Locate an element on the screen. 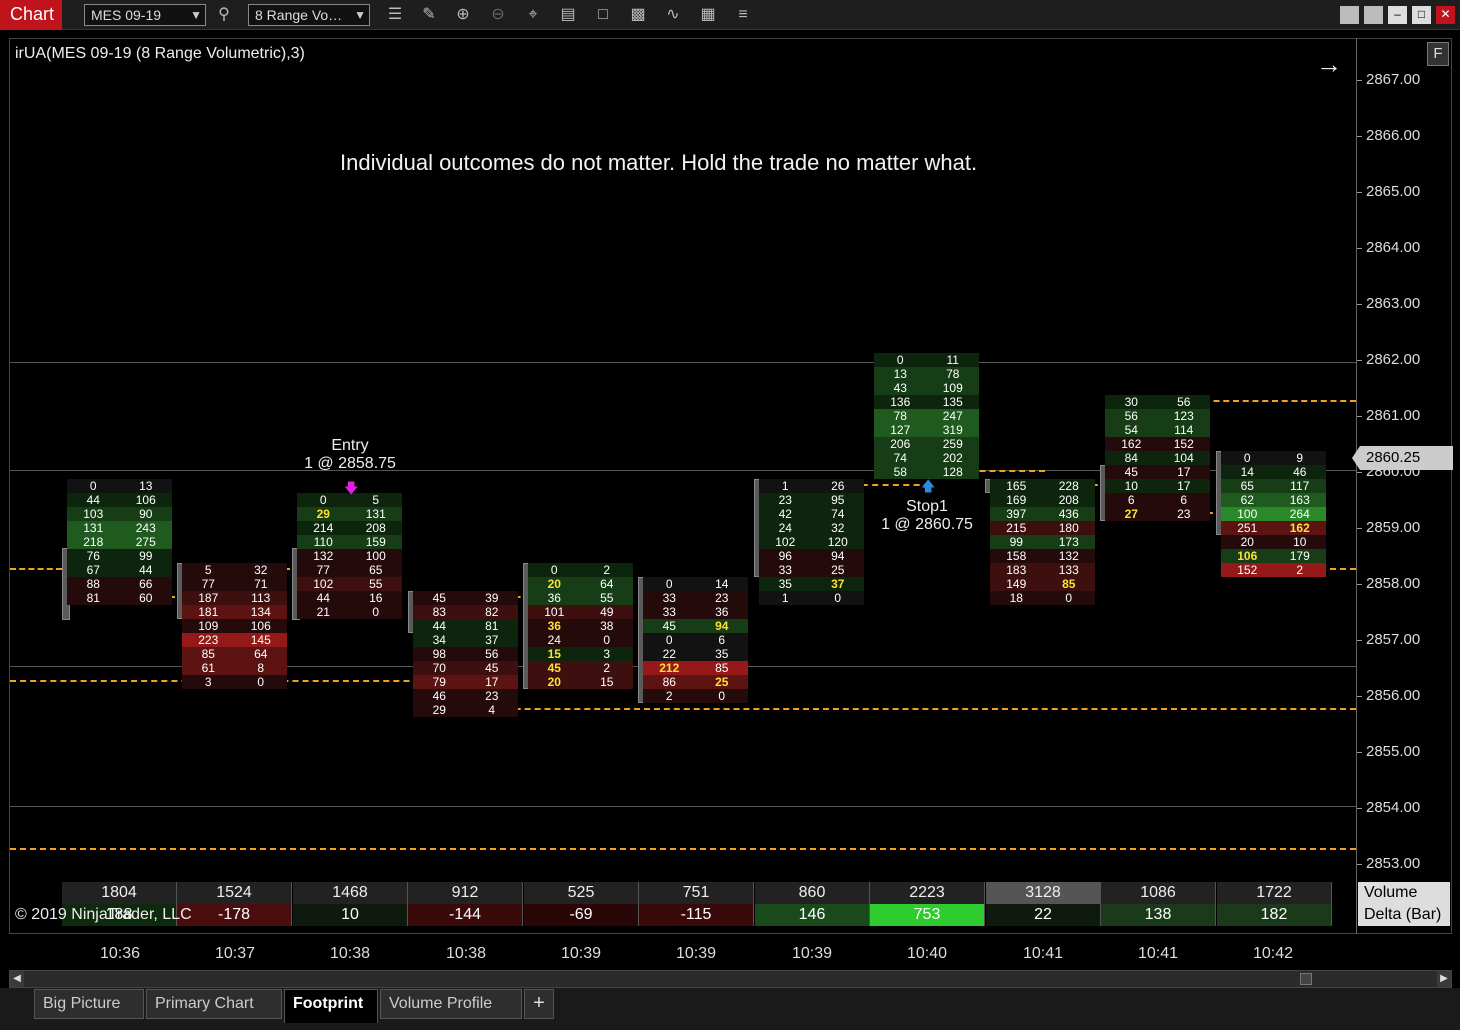 The image size is (1460, 1030). footprint-row: 187 113 is located at coordinates (234, 598).